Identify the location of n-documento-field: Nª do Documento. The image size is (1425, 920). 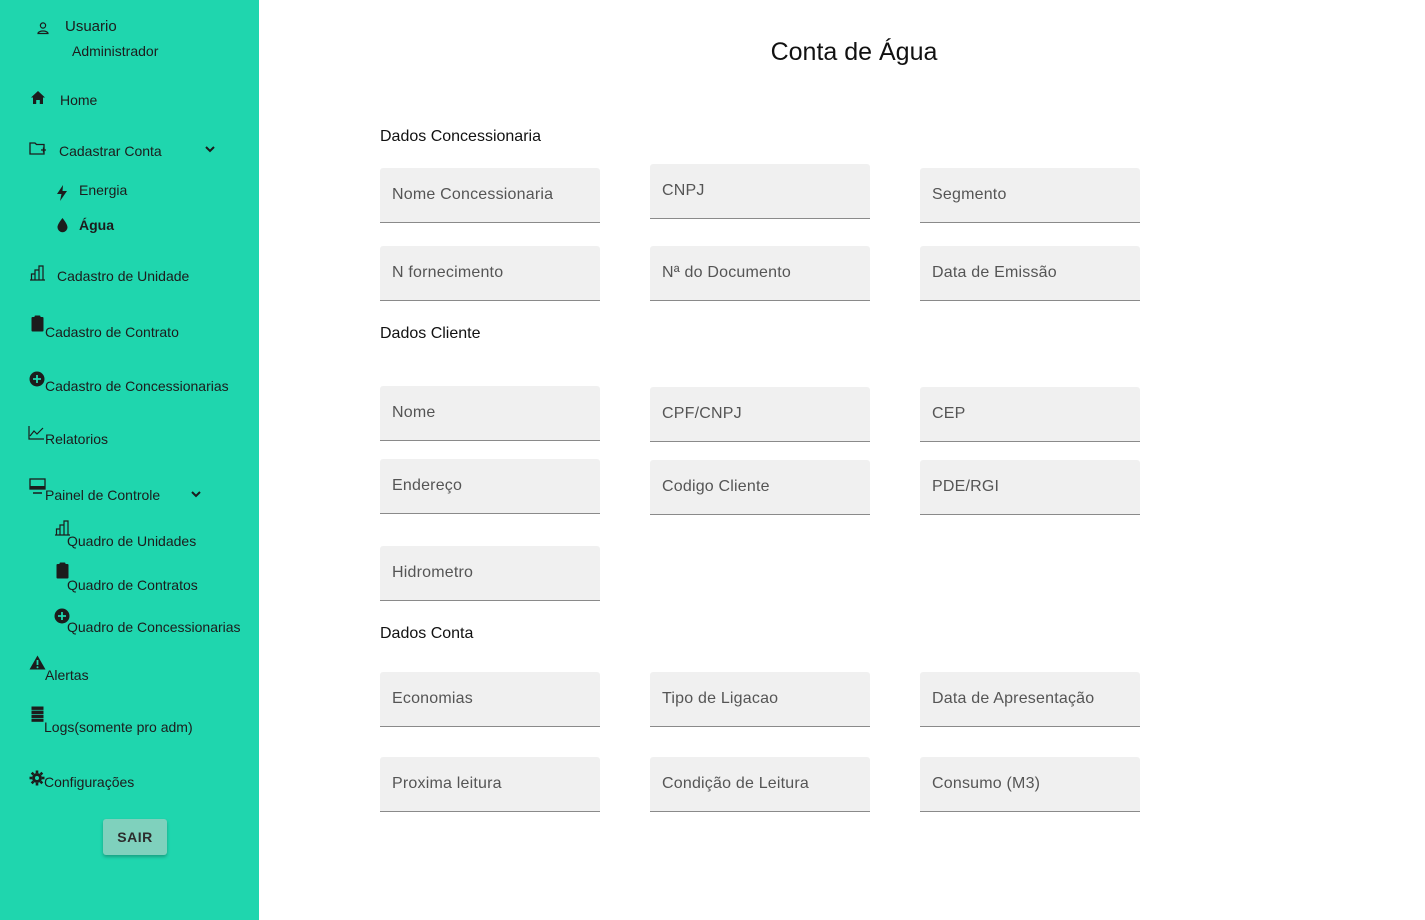
(760, 273).